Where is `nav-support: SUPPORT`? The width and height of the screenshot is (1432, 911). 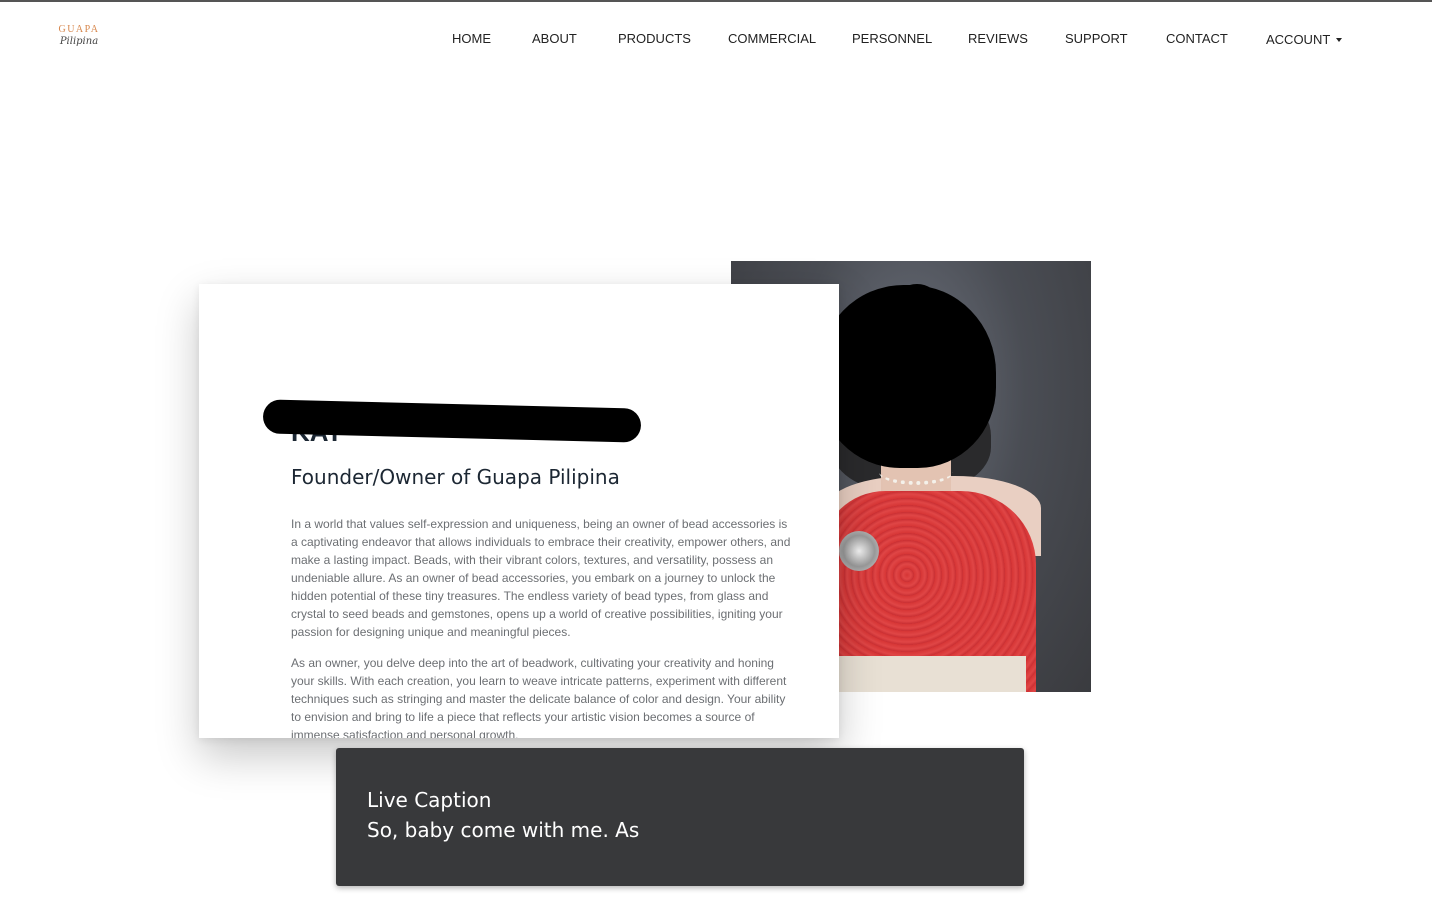
nav-support: SUPPORT is located at coordinates (1096, 39).